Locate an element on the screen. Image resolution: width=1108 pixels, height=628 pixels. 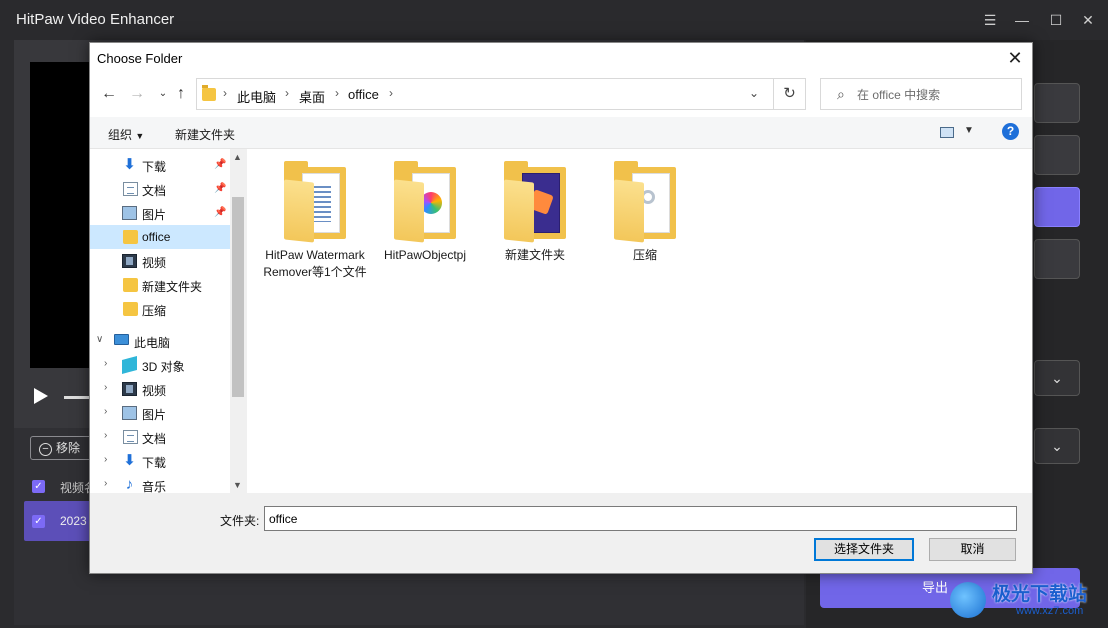
folder-name-field is located at coordinates (640, 518).